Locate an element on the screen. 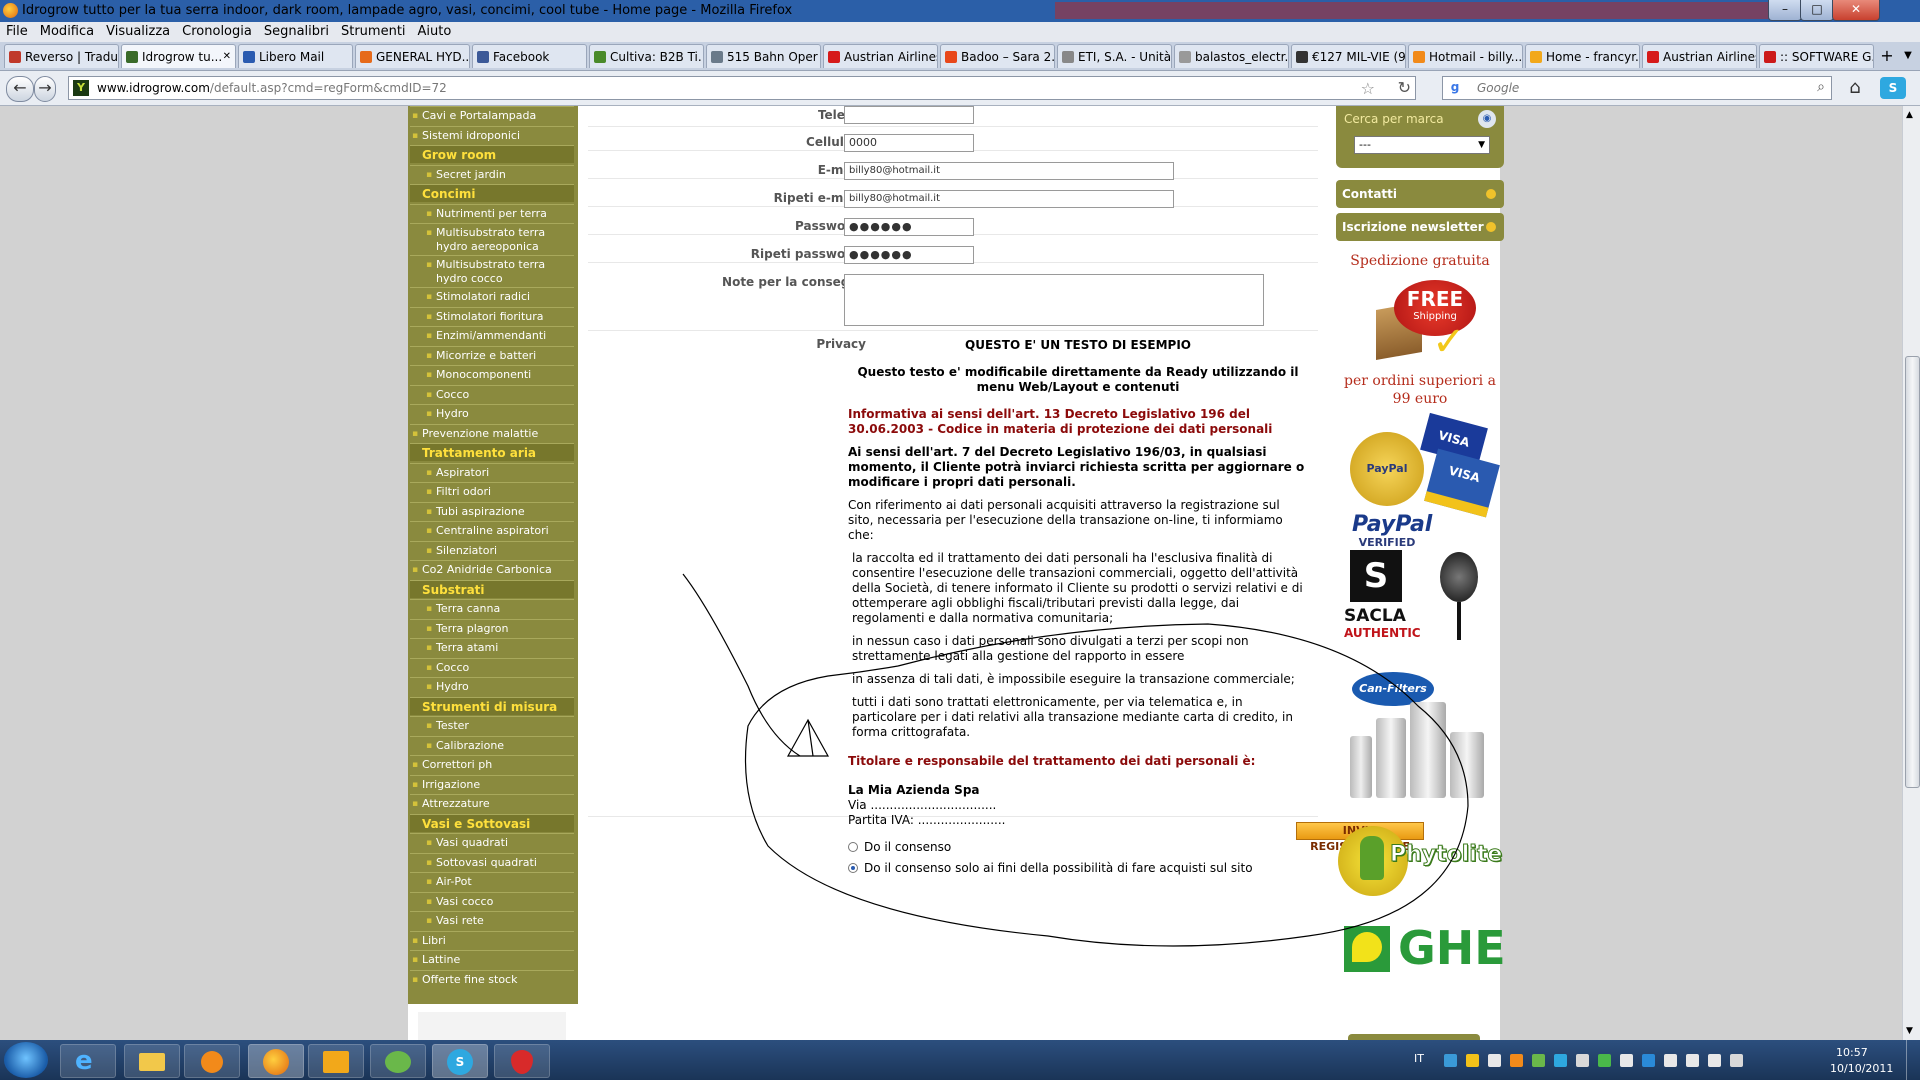 The image size is (1920, 1080). tab-close-icon: ✕ is located at coordinates (227, 56).